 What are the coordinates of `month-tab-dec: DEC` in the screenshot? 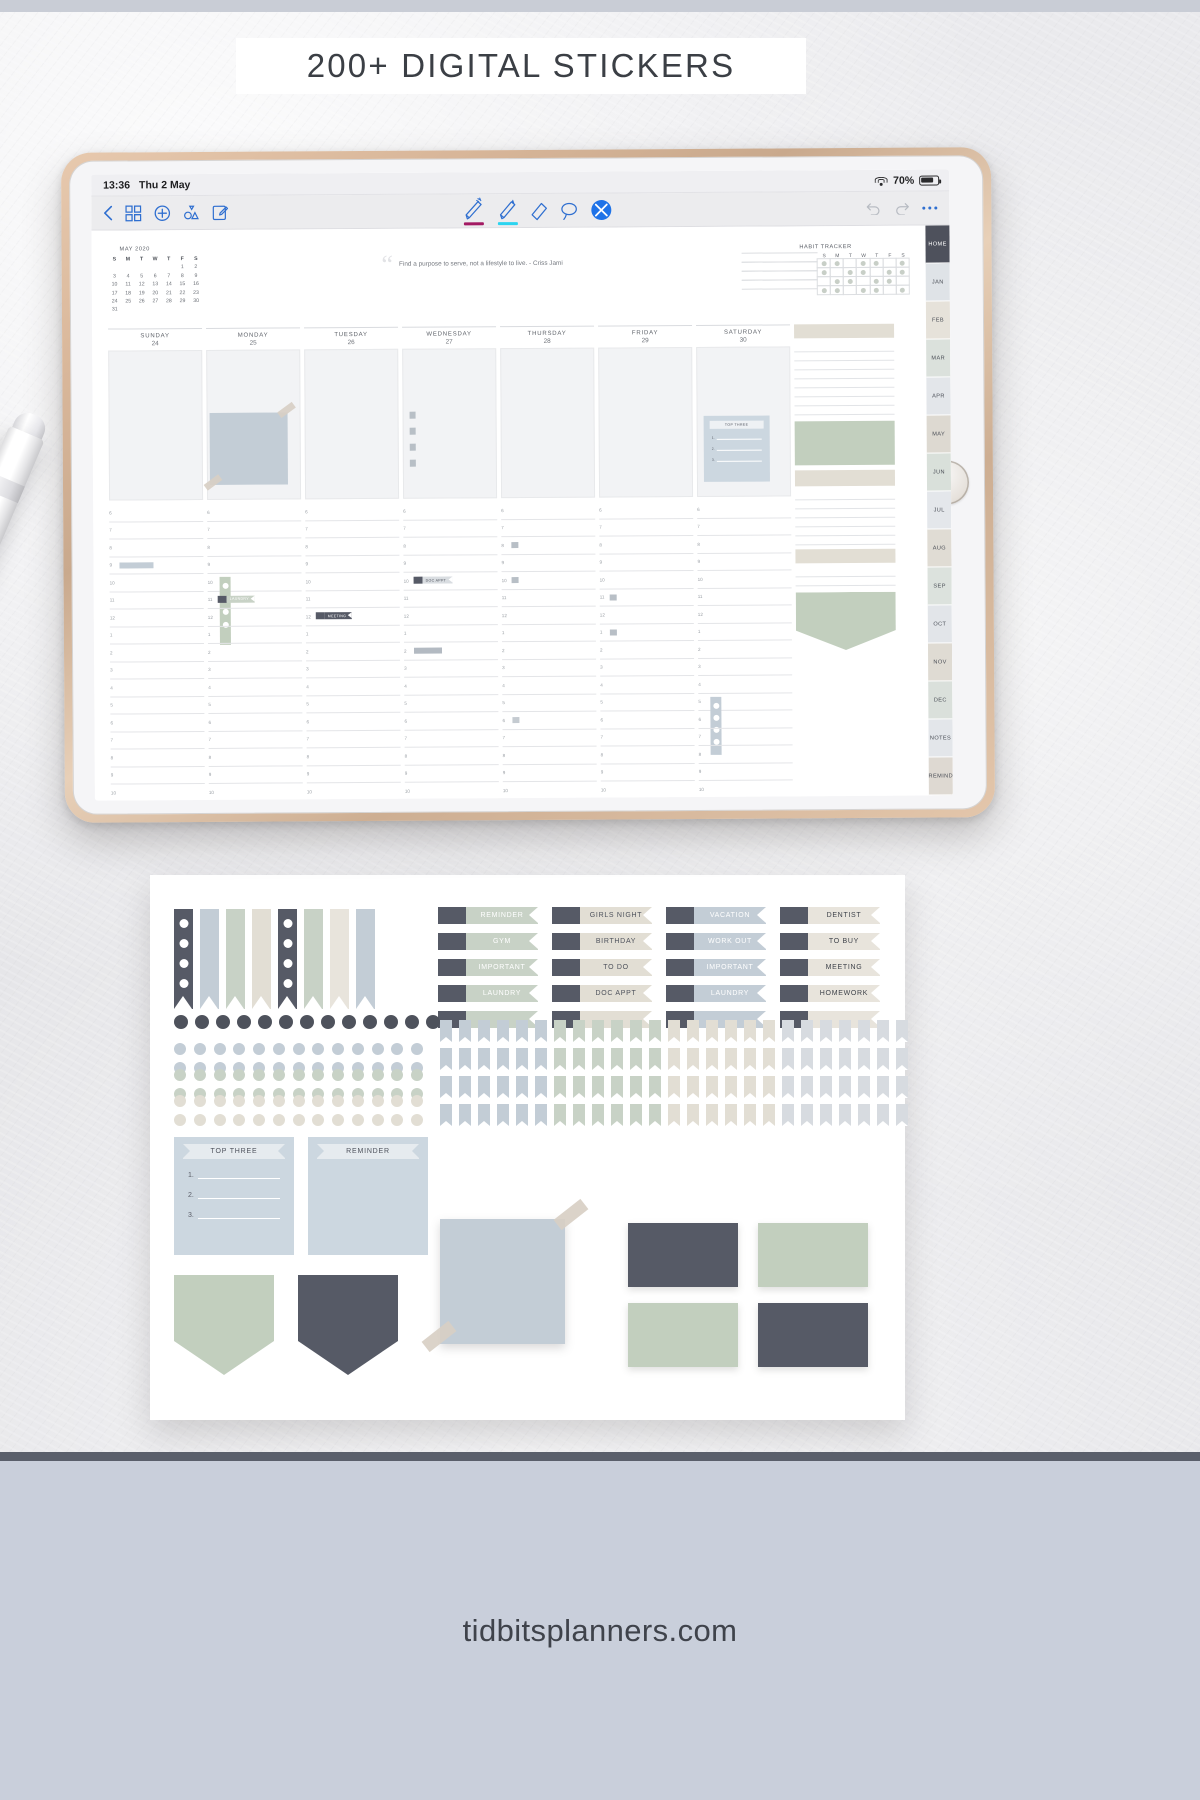 It's located at (940, 700).